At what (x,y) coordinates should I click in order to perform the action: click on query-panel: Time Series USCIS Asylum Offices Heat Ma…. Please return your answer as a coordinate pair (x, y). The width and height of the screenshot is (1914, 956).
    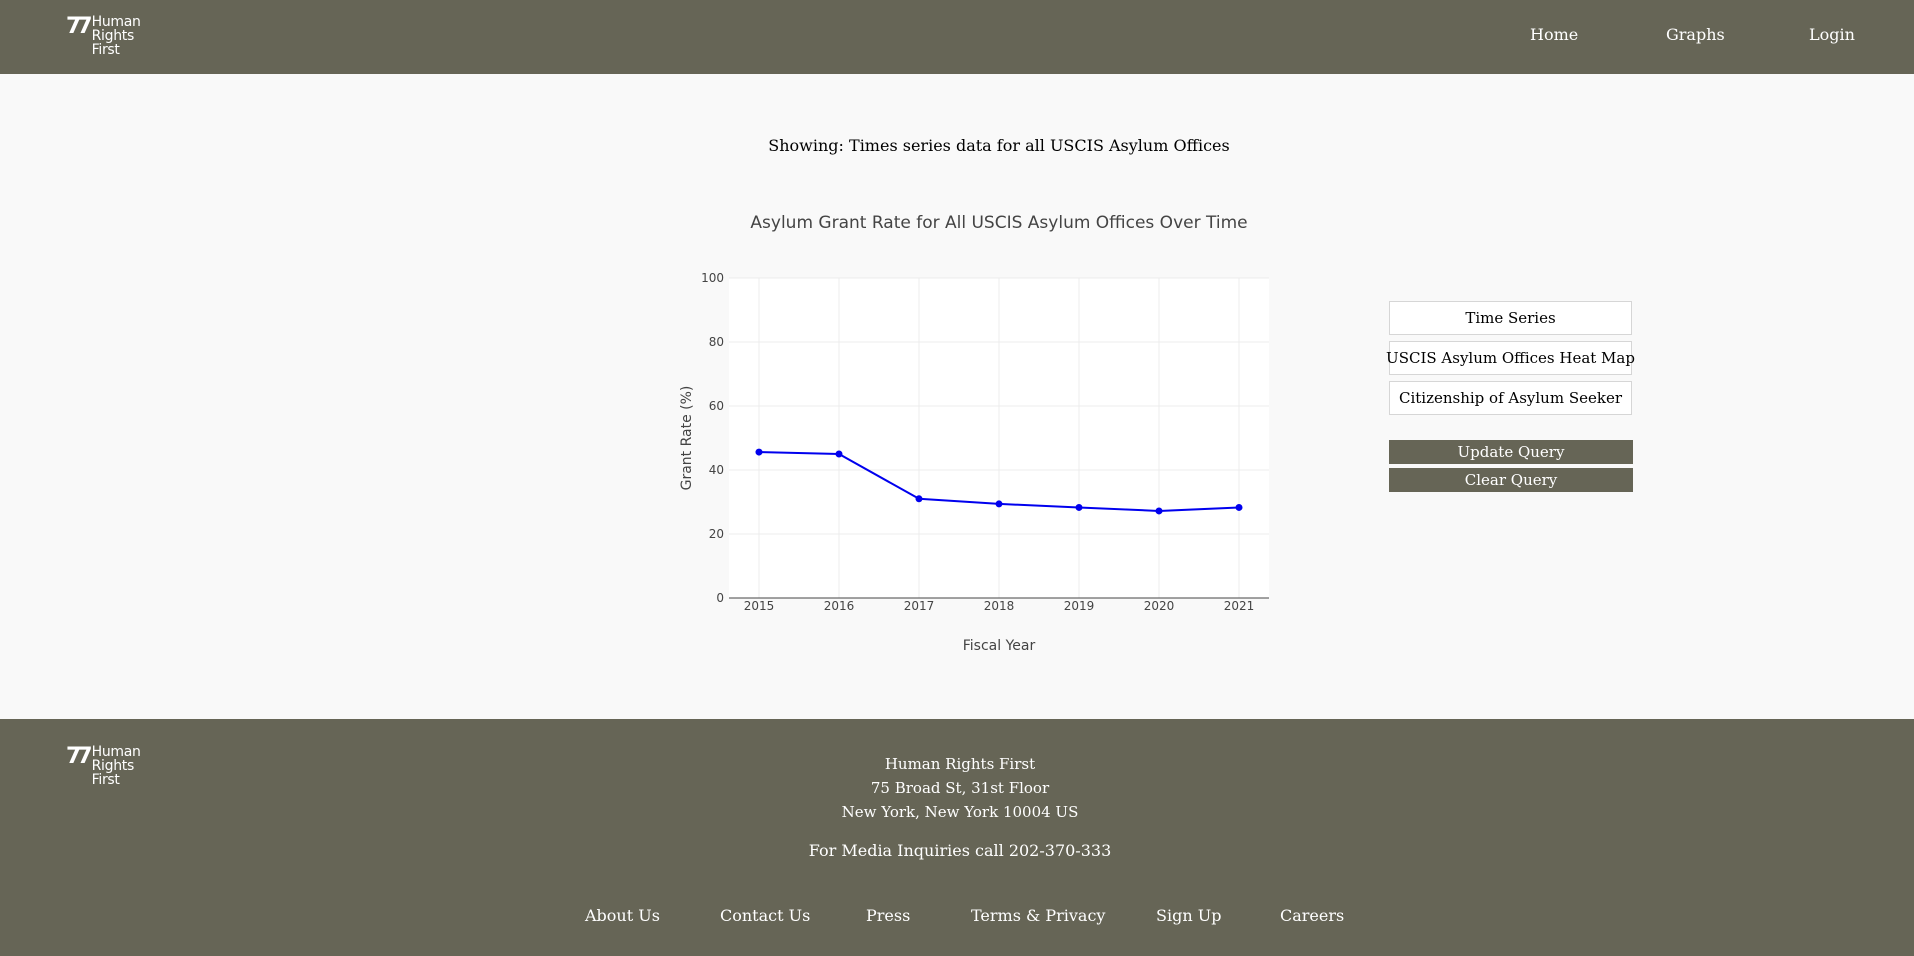
    Looking at the image, I should click on (1510, 396).